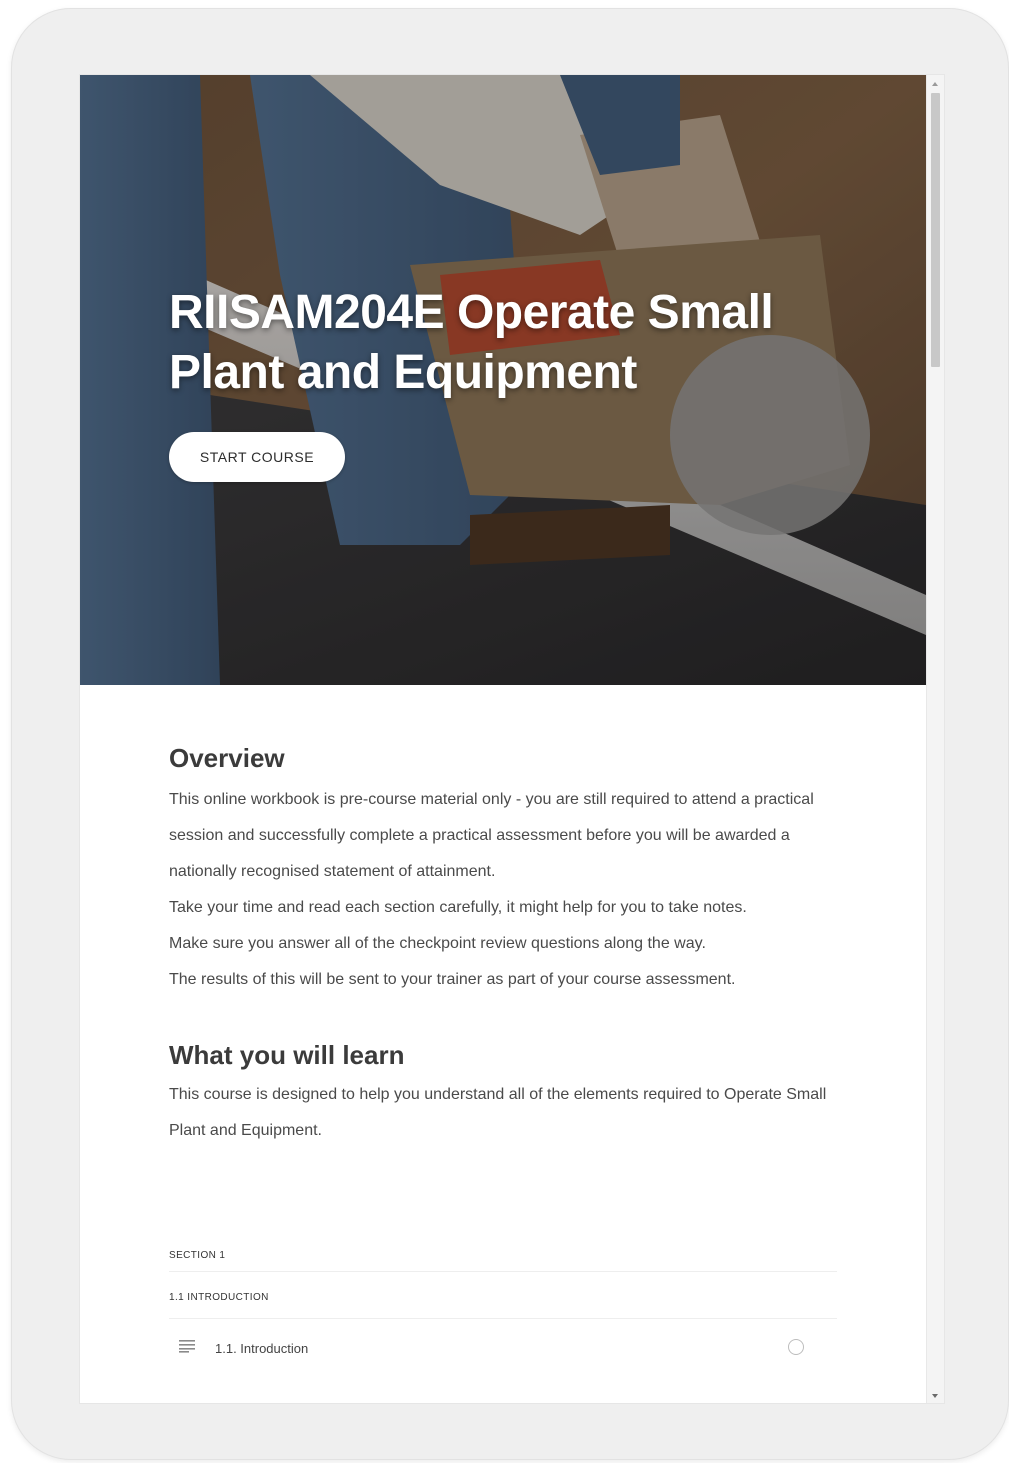  Describe the element at coordinates (188, 1348) in the screenshot. I see `text-lines-icon` at that location.